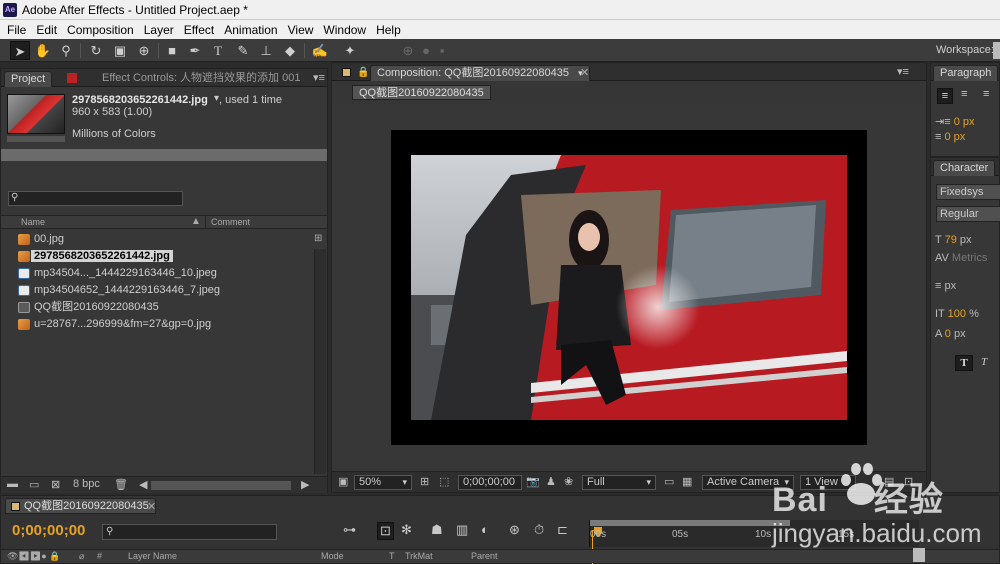 Image resolution: width=1000 pixels, height=564 pixels. Describe the element at coordinates (383, 482) in the screenshot. I see `zoom-dropdown: 50% ▾` at that location.